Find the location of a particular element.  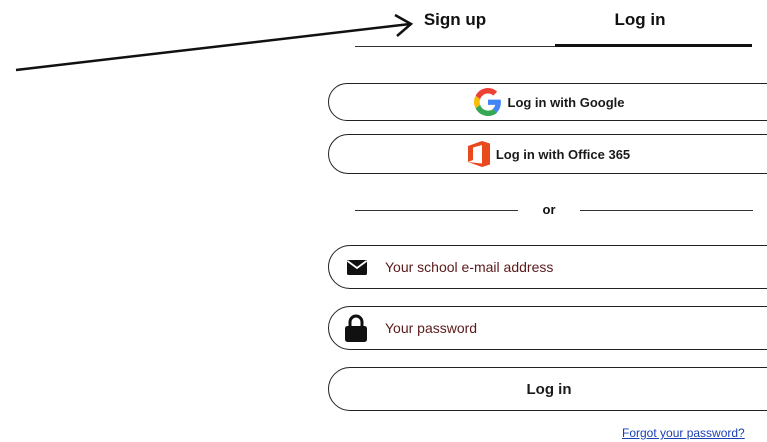

office365-icon is located at coordinates (478, 154).